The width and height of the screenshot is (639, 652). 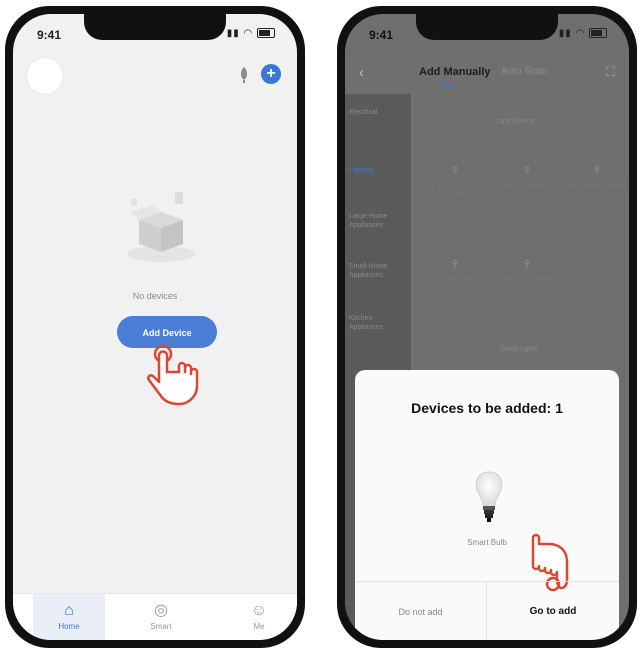 I want to click on device-item: ♀ Light Source (BLE), so click(x=455, y=269).